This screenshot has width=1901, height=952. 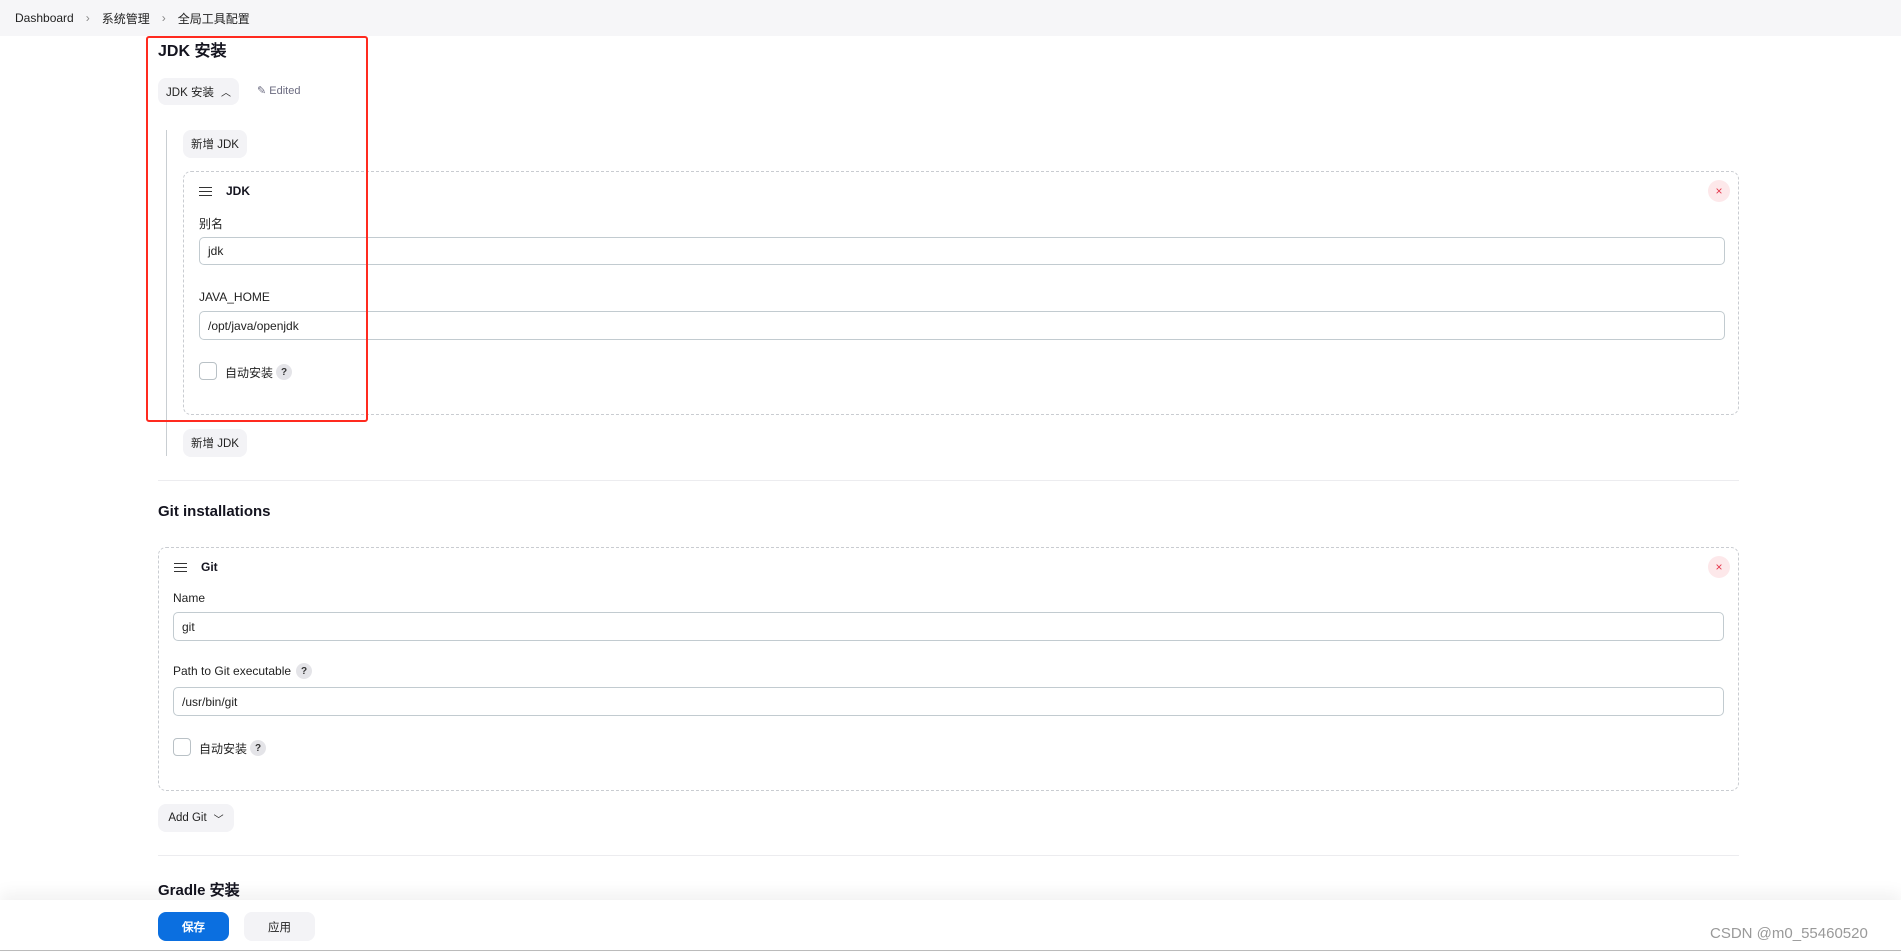 What do you see at coordinates (1719, 191) in the screenshot?
I see `delete-jdk-button: ×` at bounding box center [1719, 191].